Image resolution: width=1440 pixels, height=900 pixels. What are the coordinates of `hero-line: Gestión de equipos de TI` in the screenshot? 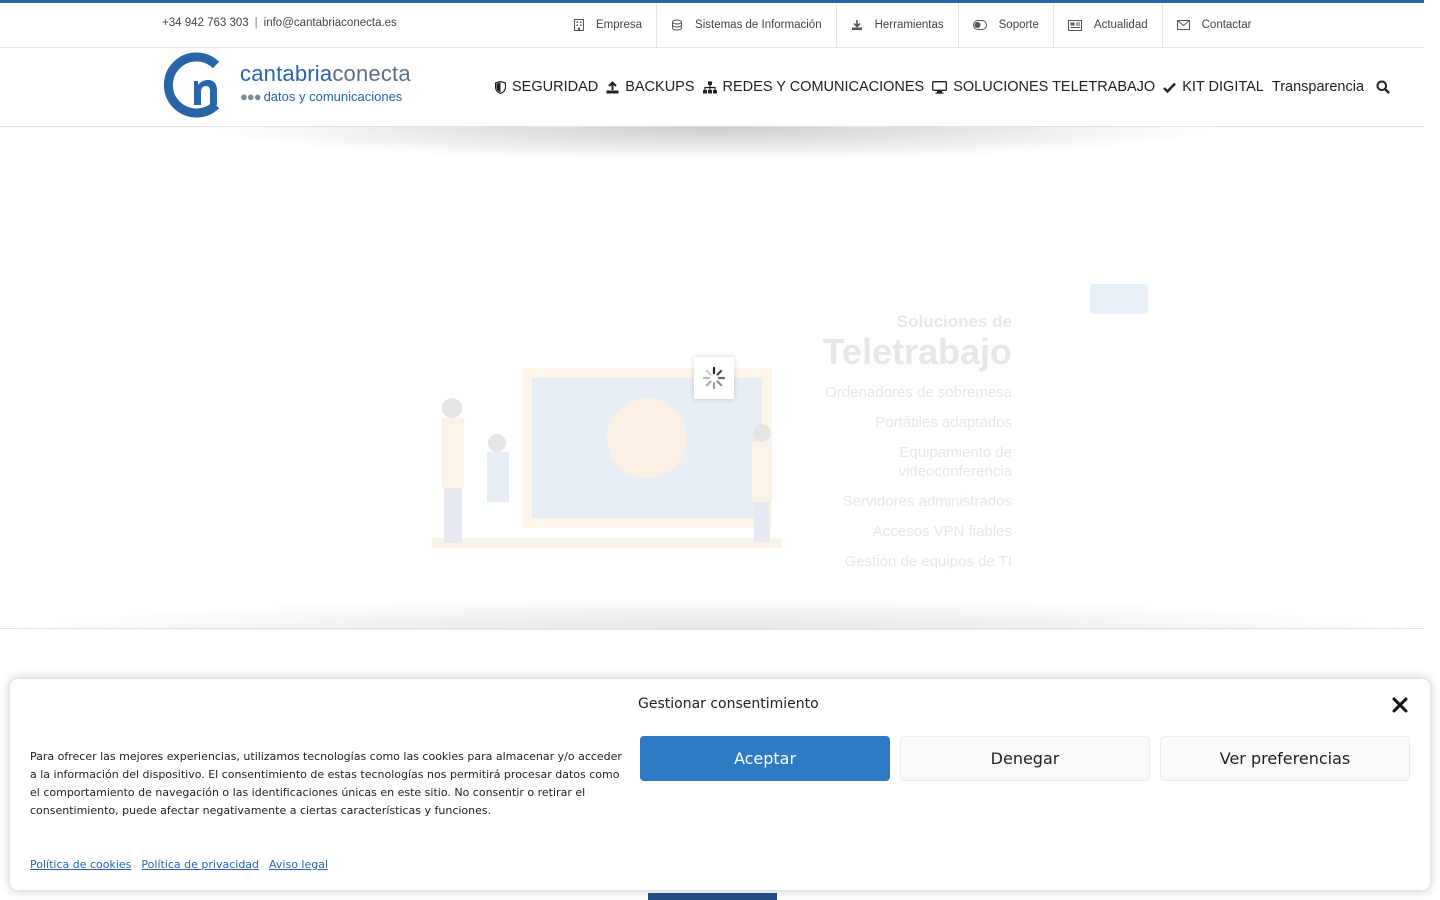 It's located at (928, 561).